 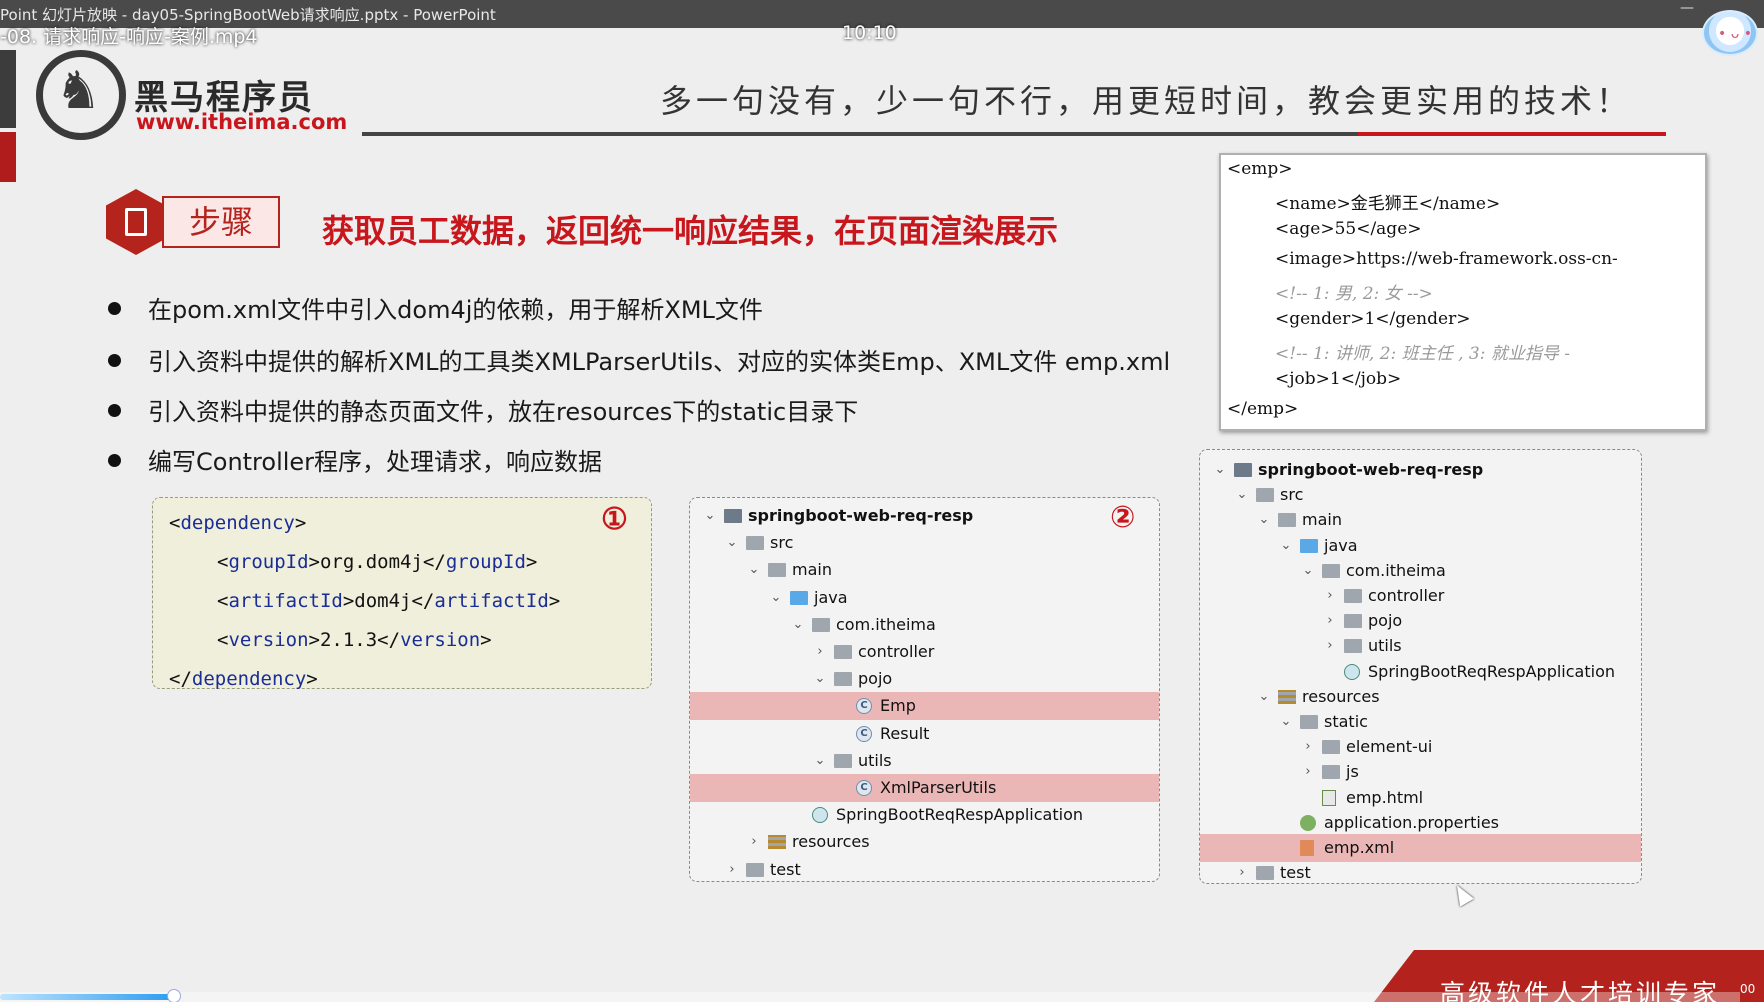 What do you see at coordinates (1420, 823) in the screenshot?
I see `tree-row: application.properties` at bounding box center [1420, 823].